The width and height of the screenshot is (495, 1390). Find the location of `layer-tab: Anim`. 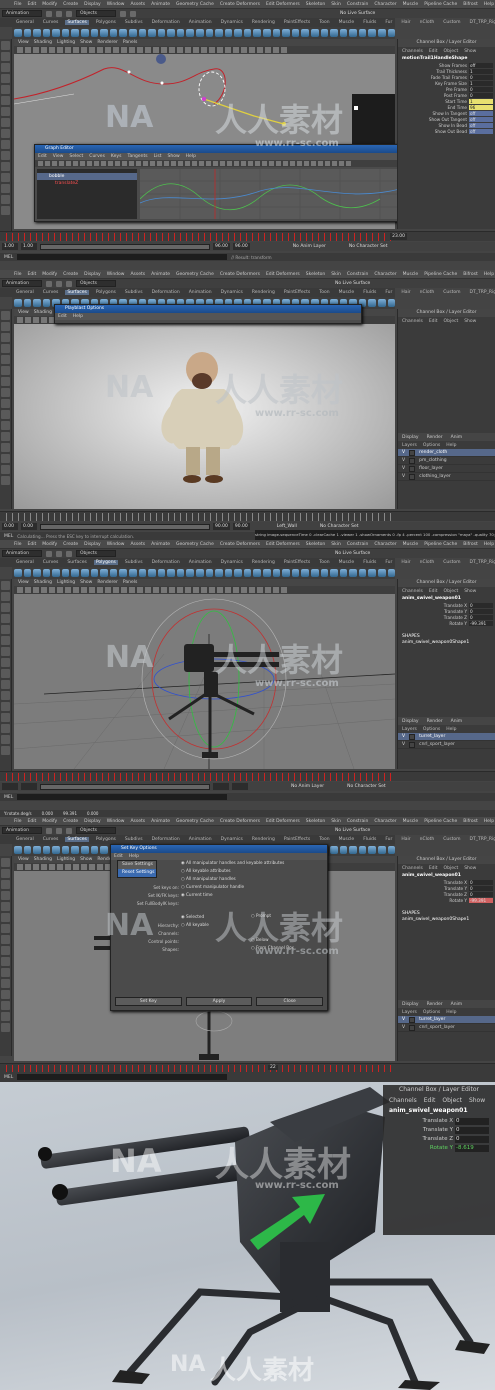

layer-tab: Anim is located at coordinates (457, 721).